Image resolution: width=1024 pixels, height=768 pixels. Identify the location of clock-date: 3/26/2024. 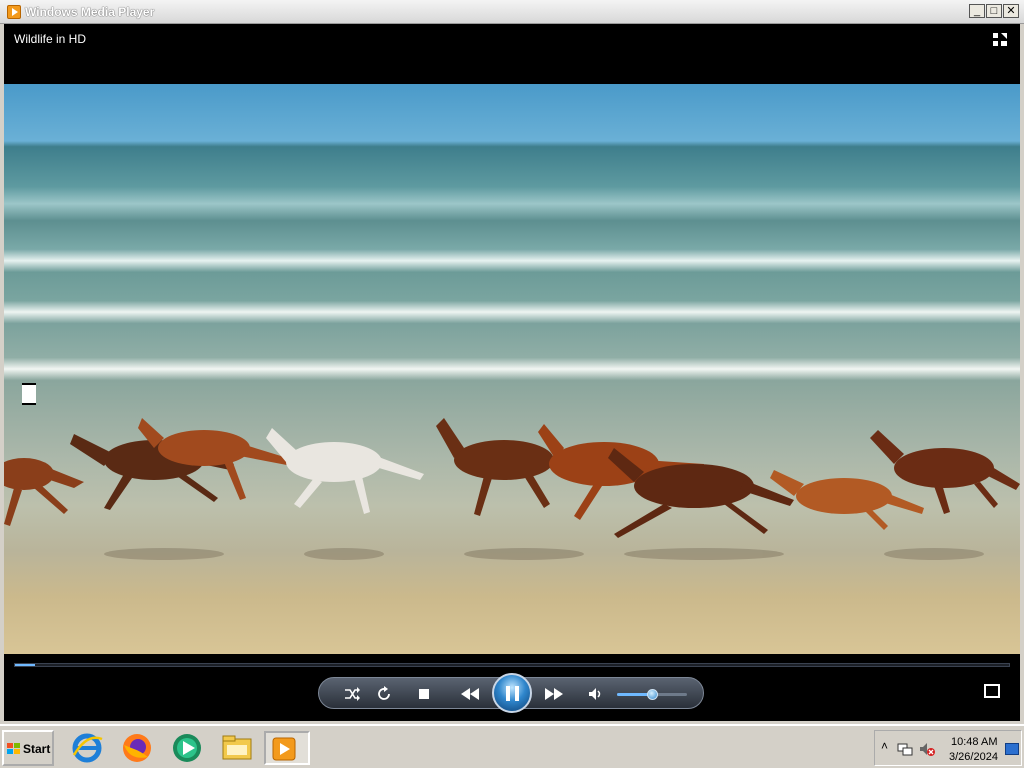
(973, 757).